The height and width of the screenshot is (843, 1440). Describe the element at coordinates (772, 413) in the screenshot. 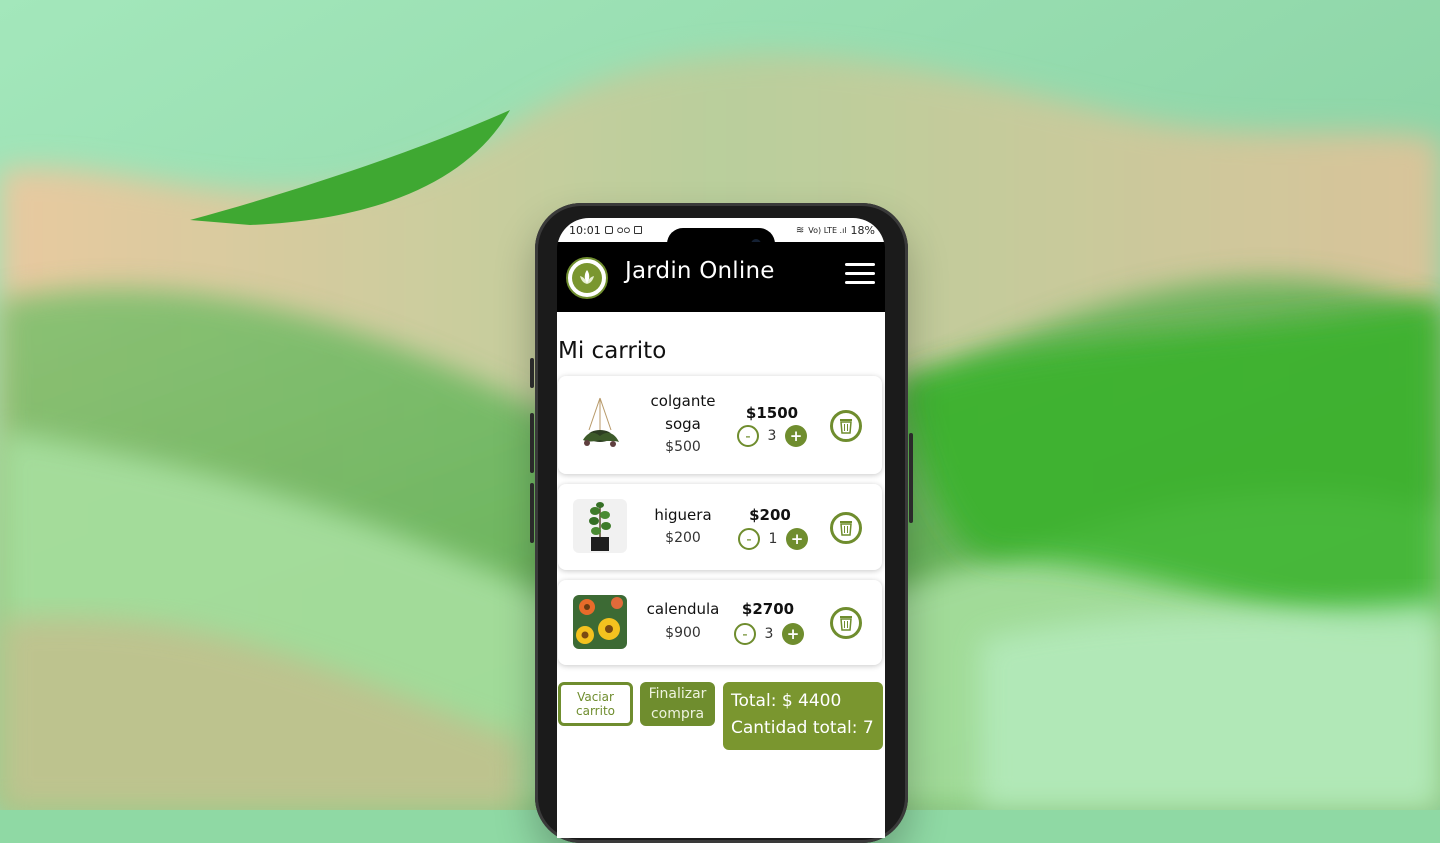

I see `product-subtotal: $1500` at that location.